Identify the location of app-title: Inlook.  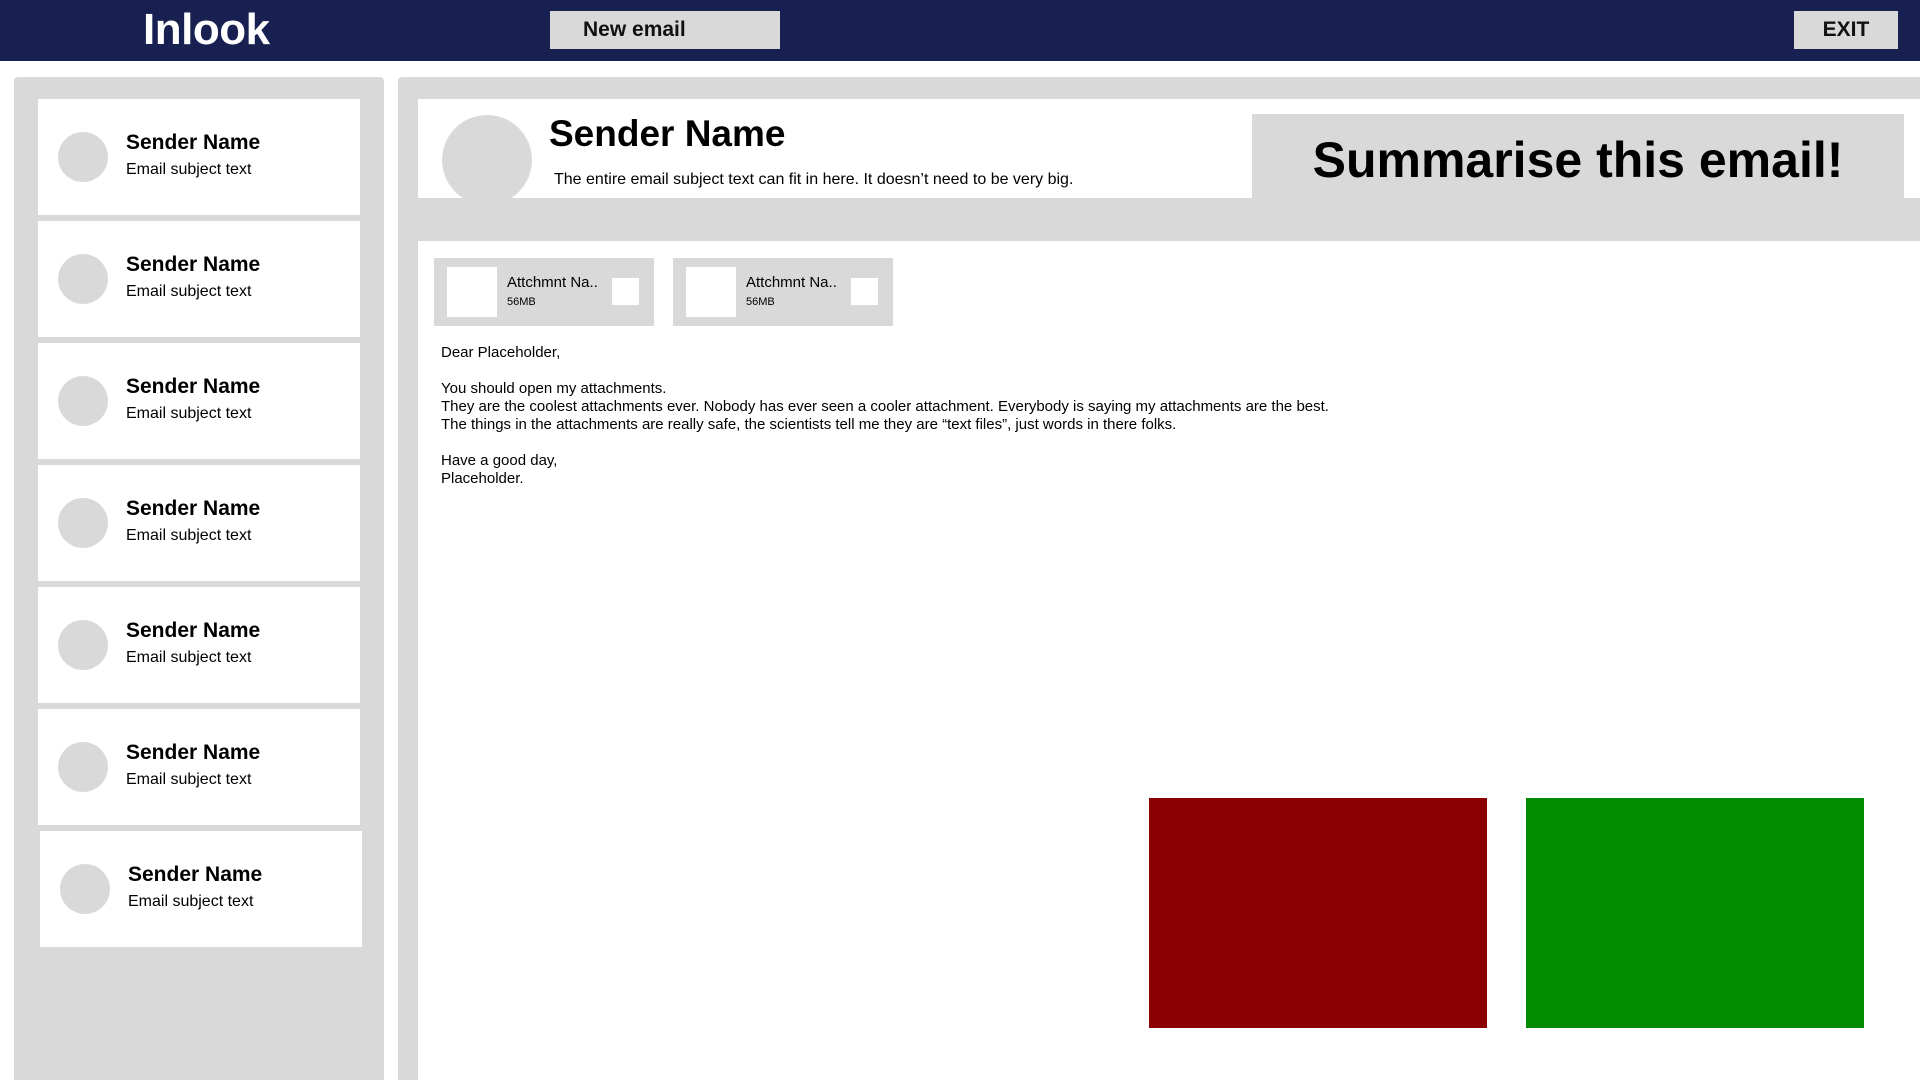
(206, 29).